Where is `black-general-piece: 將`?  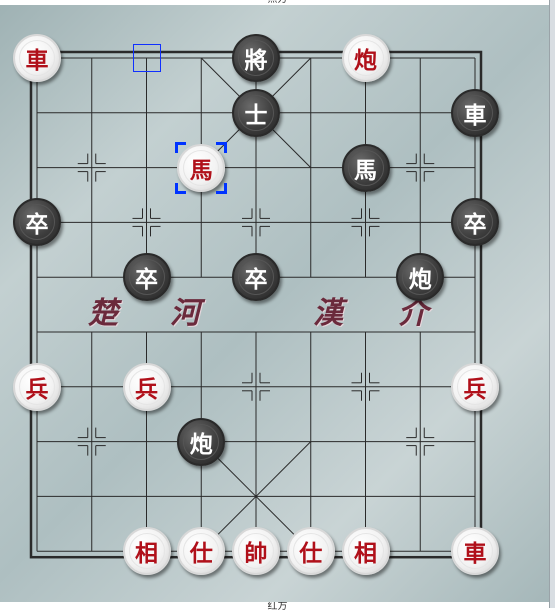
black-general-piece: 將 is located at coordinates (256, 58).